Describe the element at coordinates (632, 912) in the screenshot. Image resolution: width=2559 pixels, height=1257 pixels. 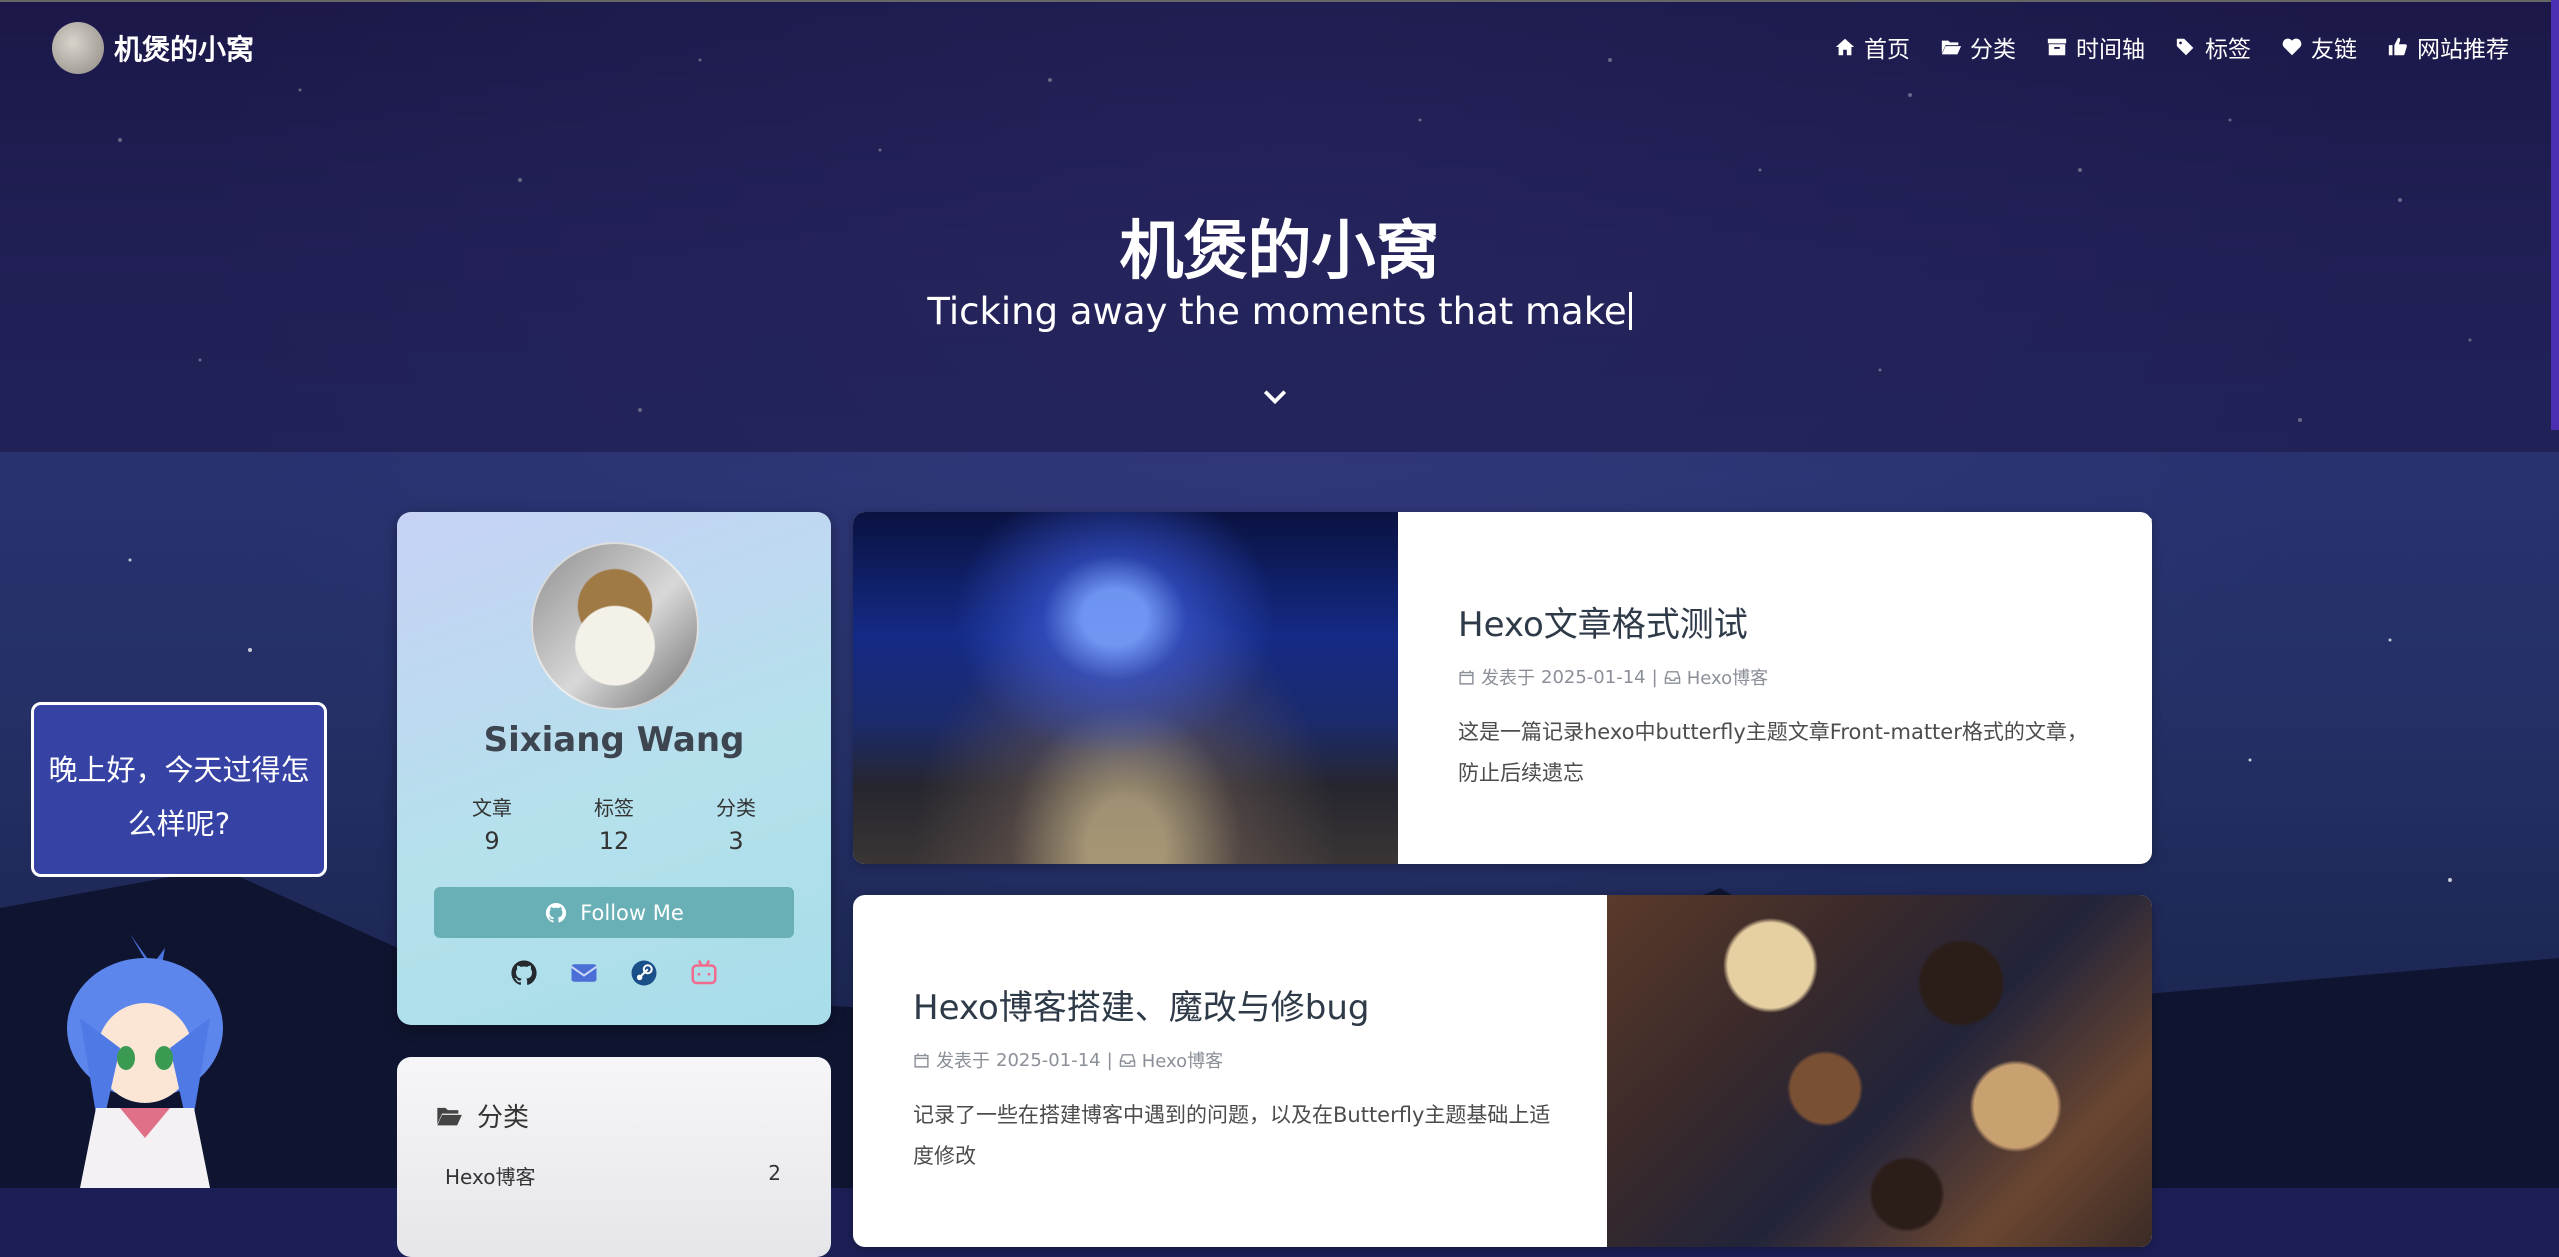
I see `follow-label: Follow Me` at that location.